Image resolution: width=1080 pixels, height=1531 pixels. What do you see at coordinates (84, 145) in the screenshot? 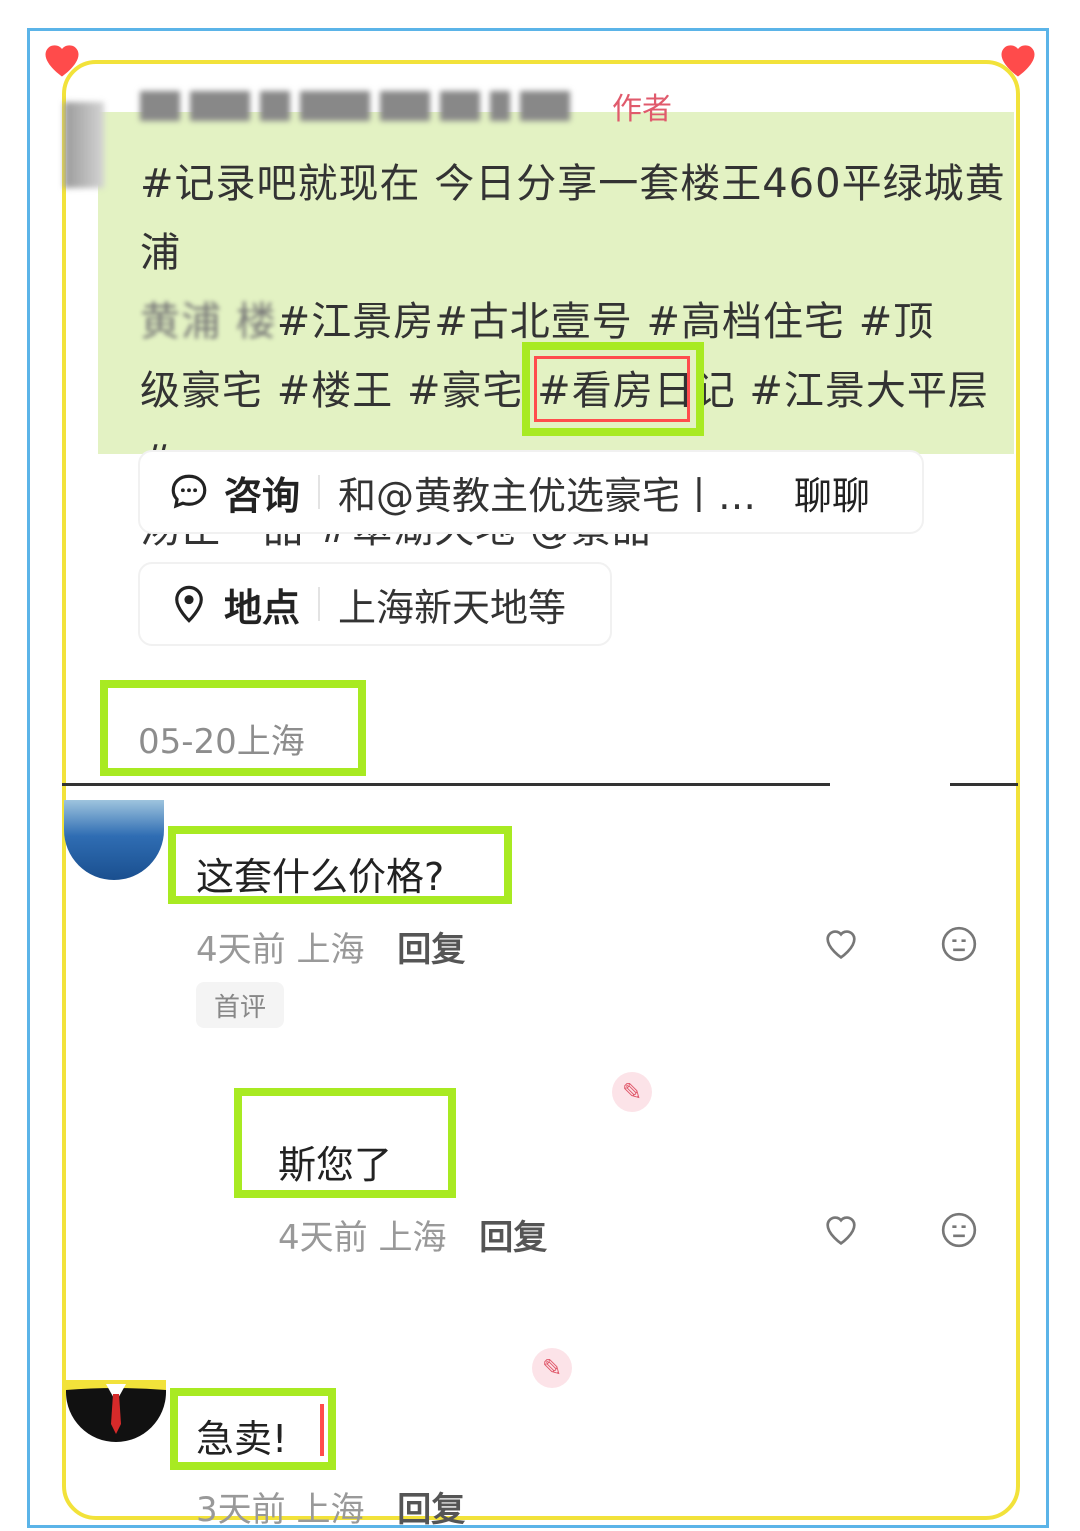
I see `author-avatar` at bounding box center [84, 145].